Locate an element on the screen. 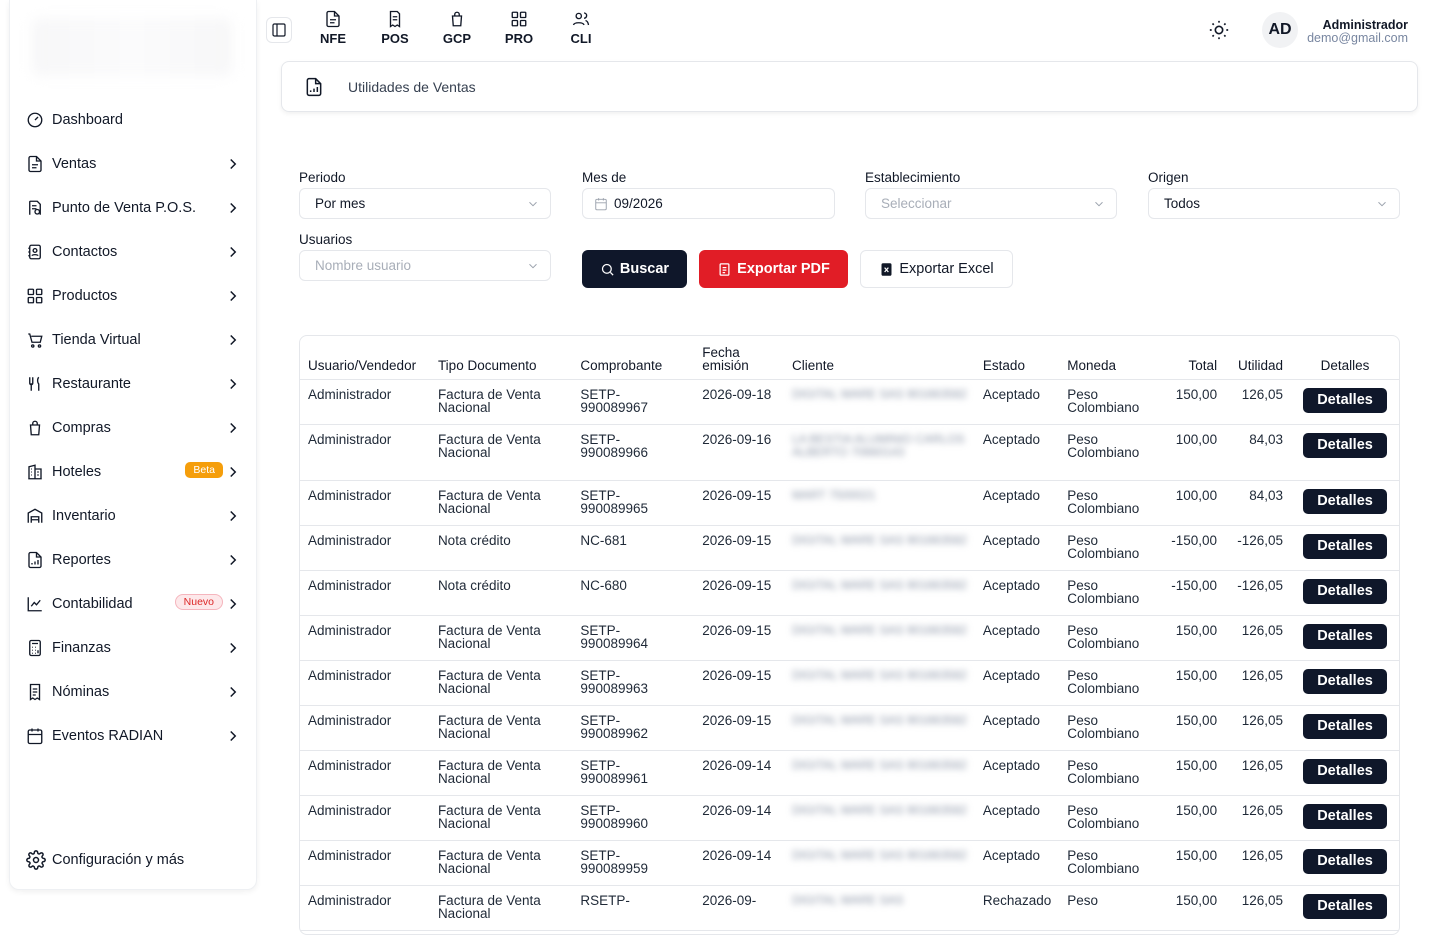 The width and height of the screenshot is (1440, 935). avatar: AD is located at coordinates (1280, 30).